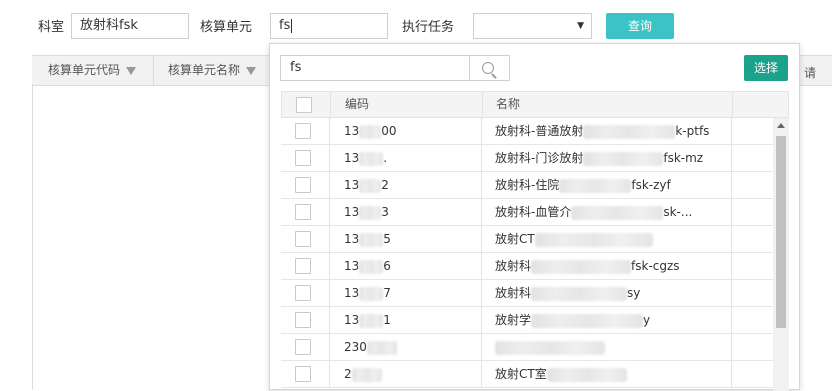 Image resolution: width=832 pixels, height=391 pixels. Describe the element at coordinates (84, 70) in the screenshot. I see `grid-col-code-label: 核算单元代码` at that location.